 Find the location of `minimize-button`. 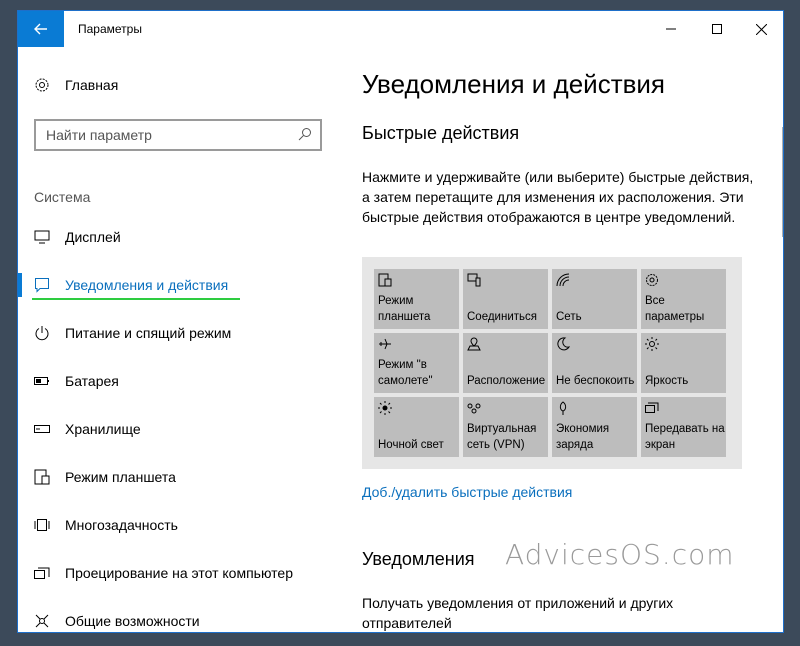

minimize-button is located at coordinates (671, 29).